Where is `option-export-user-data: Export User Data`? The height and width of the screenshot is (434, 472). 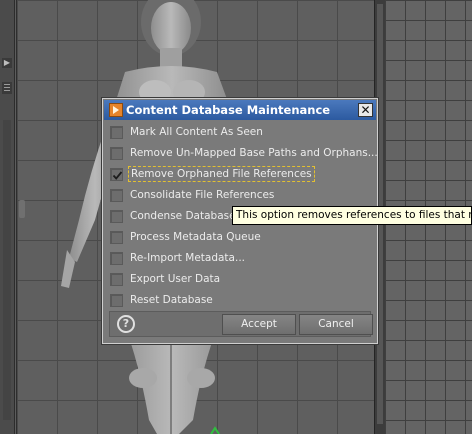
option-export-user-data: Export User Data is located at coordinates (236, 279).